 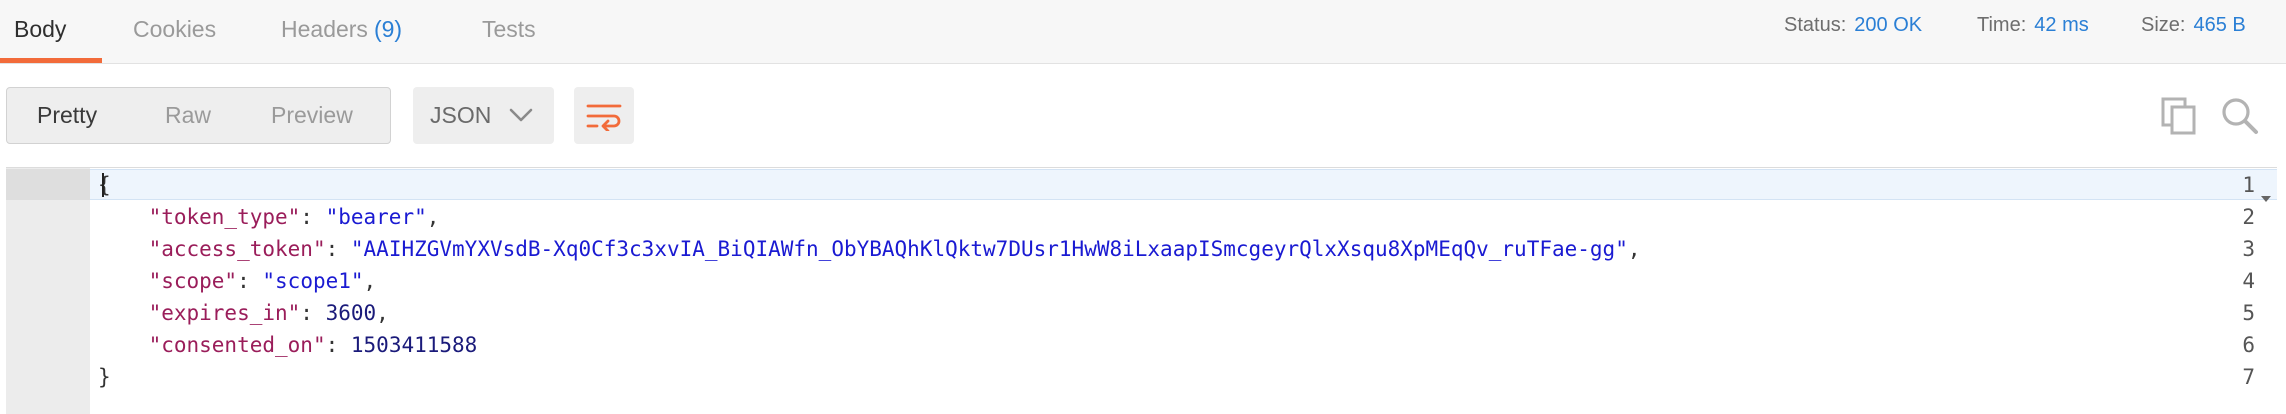 I want to click on line-number: 1, so click(x=2235, y=185).